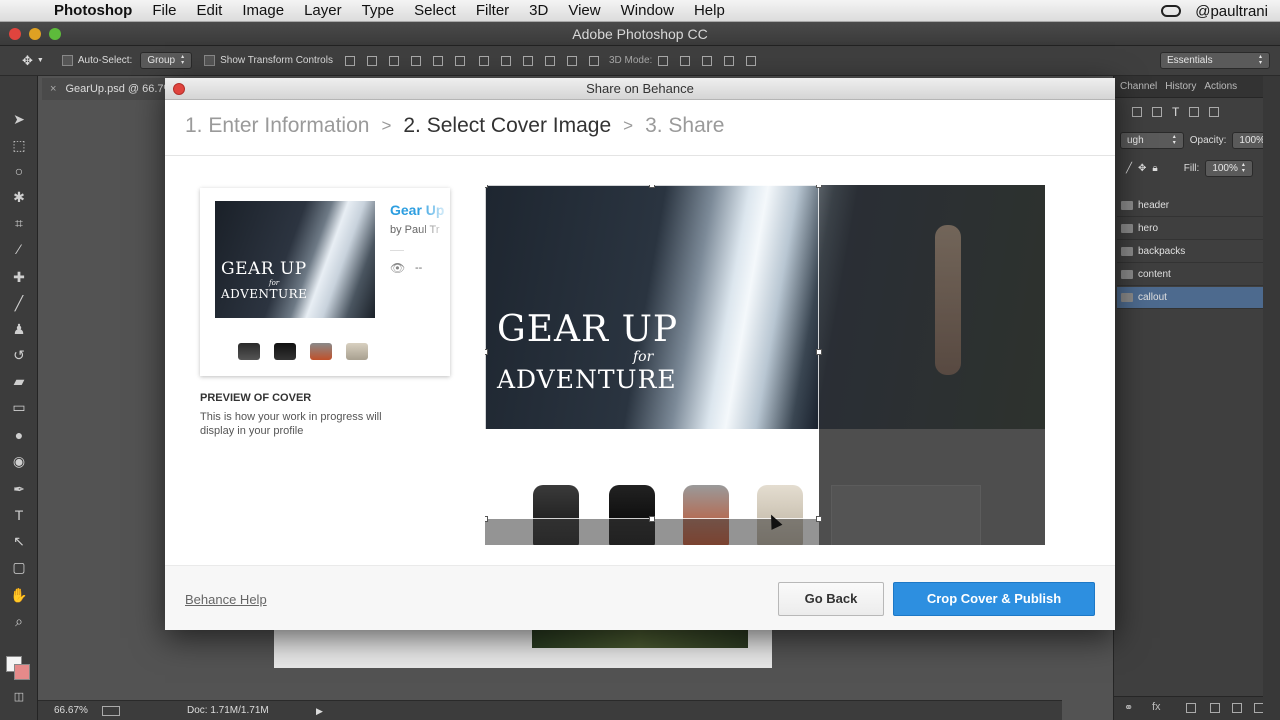 This screenshot has height=720, width=1280. Describe the element at coordinates (437, 60) in the screenshot. I see `align-hcenter-icon` at that location.